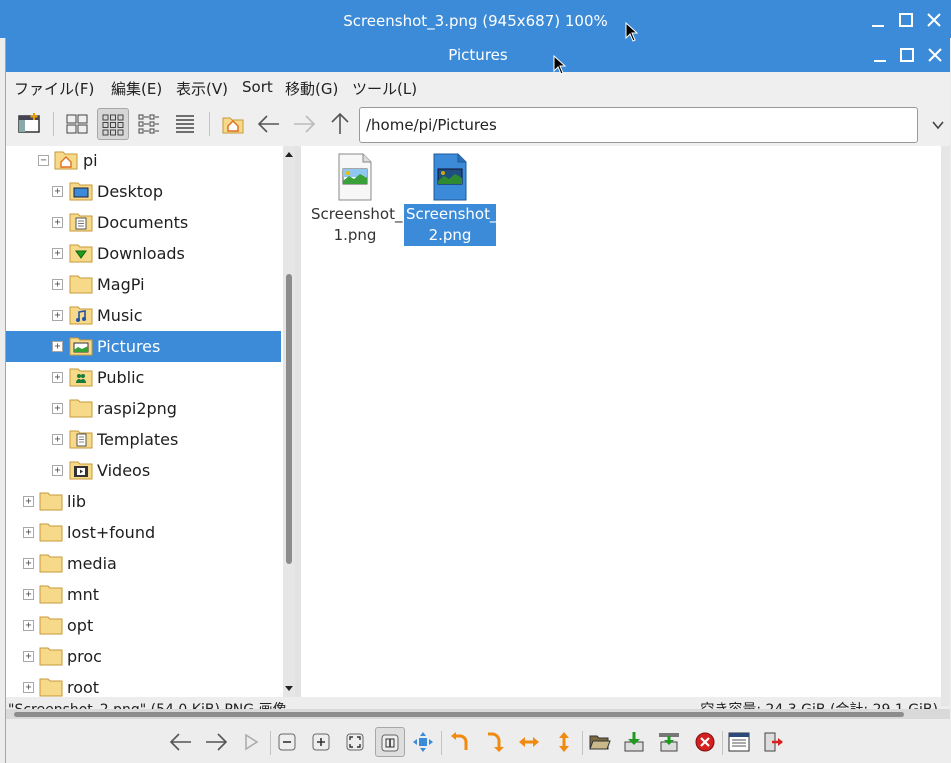  I want to click on rotate-left-icon, so click(459, 741).